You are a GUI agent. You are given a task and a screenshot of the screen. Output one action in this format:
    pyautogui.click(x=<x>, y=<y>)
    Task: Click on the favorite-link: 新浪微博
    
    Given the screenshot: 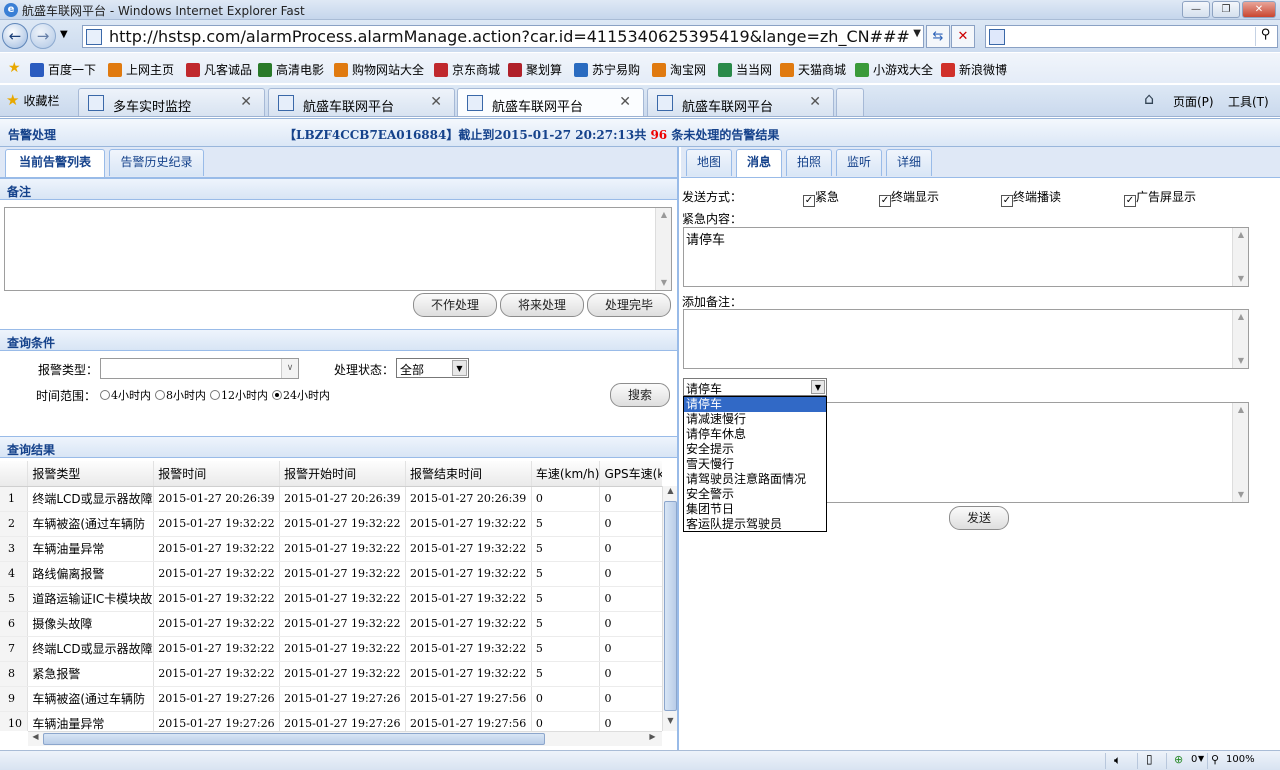 What is the action you would take?
    pyautogui.click(x=974, y=69)
    